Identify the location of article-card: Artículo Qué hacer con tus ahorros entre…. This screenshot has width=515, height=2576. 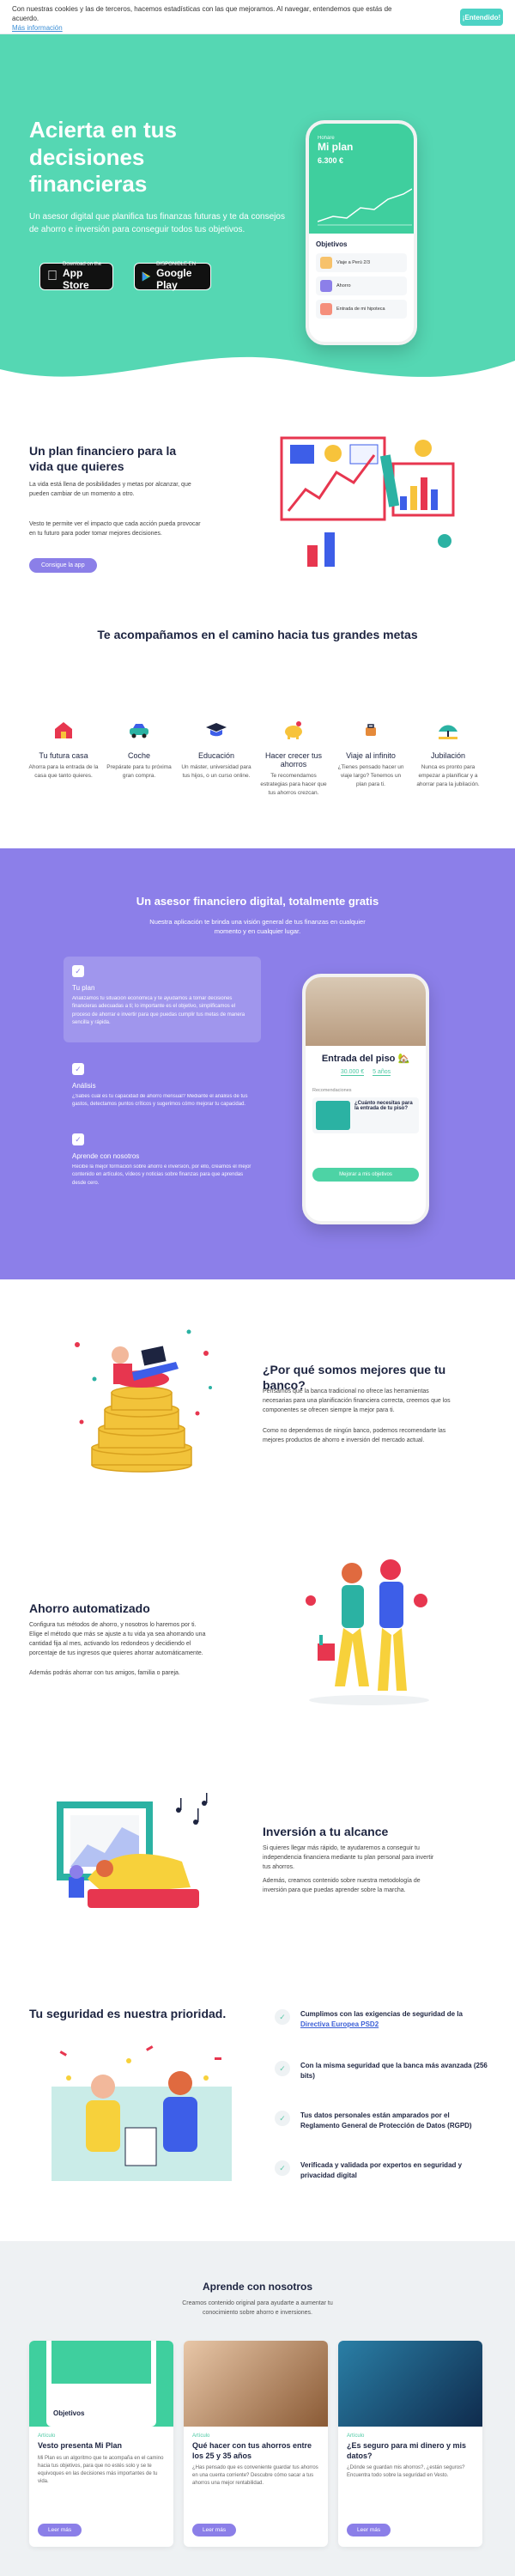
(256, 2444).